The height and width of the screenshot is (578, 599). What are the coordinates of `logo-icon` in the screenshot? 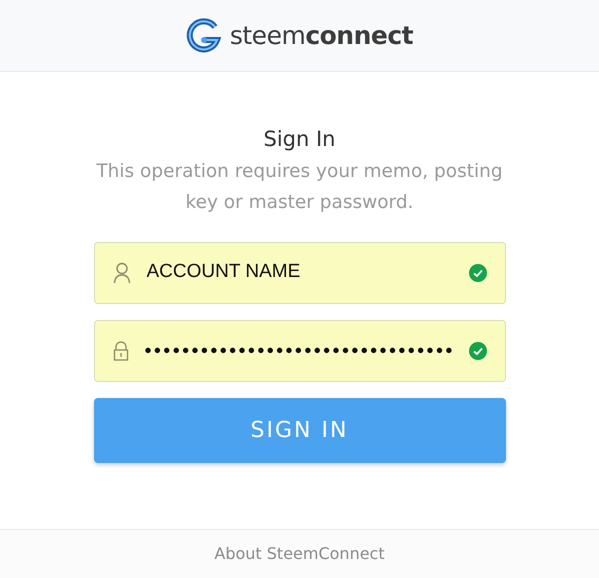 It's located at (204, 36).